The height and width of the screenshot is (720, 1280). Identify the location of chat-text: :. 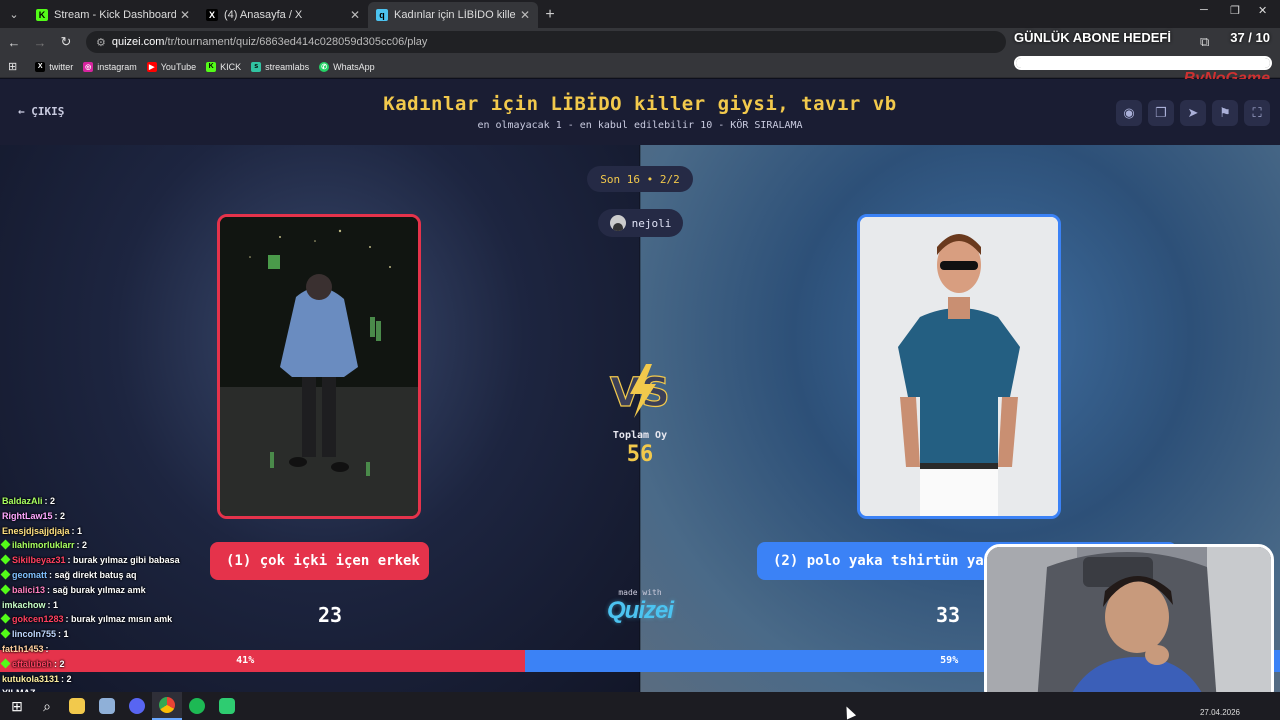
(47, 648).